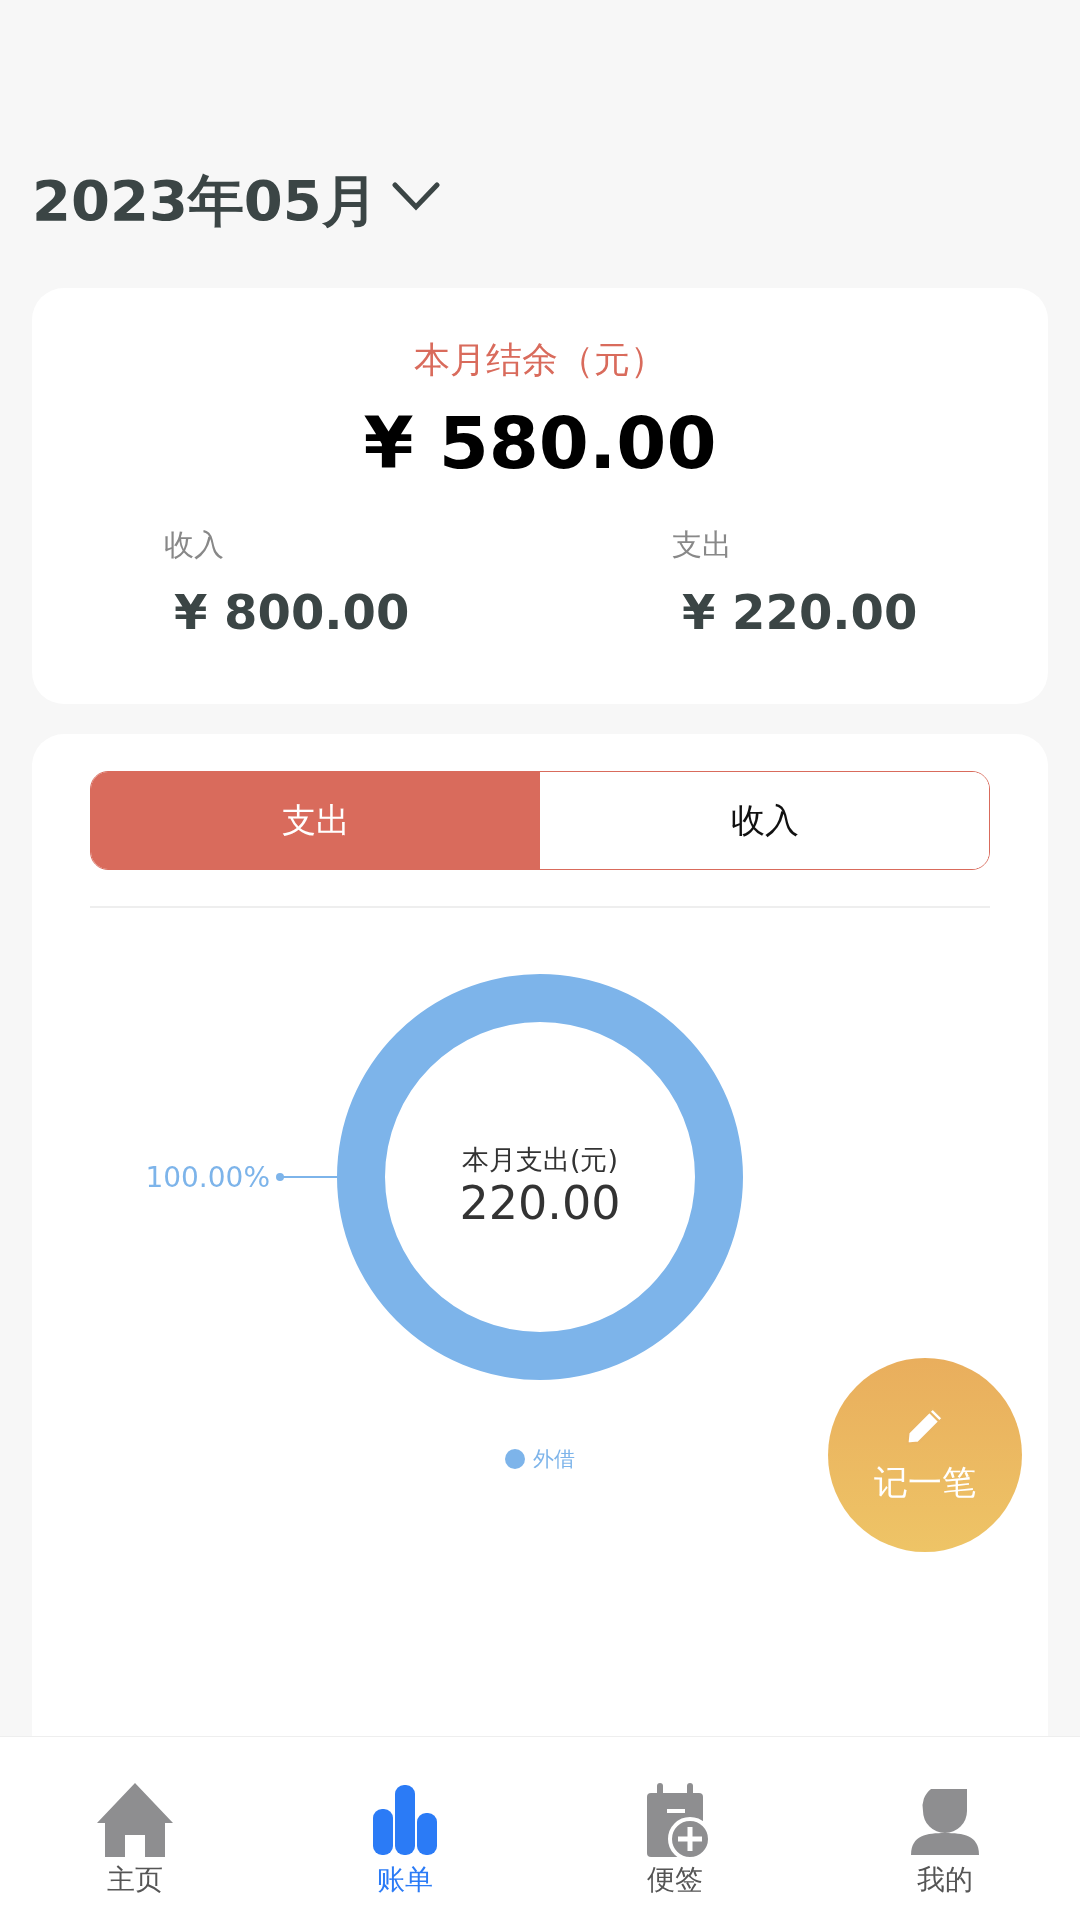 Image resolution: width=1080 pixels, height=1920 pixels. Describe the element at coordinates (540, 443) in the screenshot. I see `balance-amount: ¥ 580.00` at that location.